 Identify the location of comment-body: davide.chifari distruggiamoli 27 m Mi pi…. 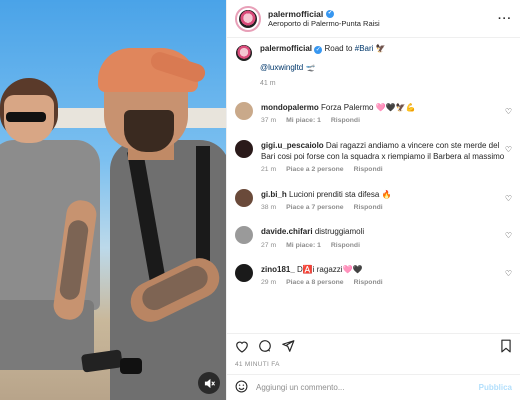
(384, 238).